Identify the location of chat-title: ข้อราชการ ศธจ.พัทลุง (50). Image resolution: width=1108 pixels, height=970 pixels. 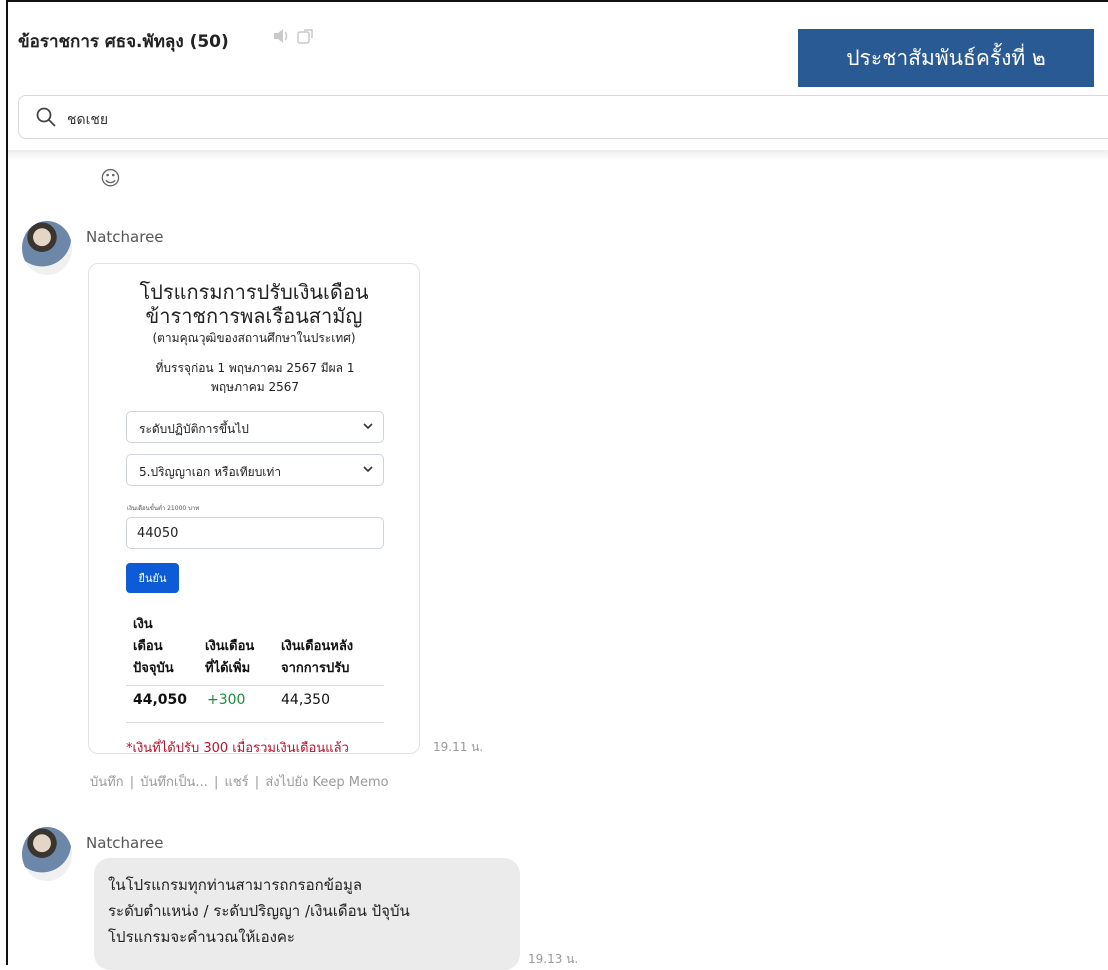
(123, 42).